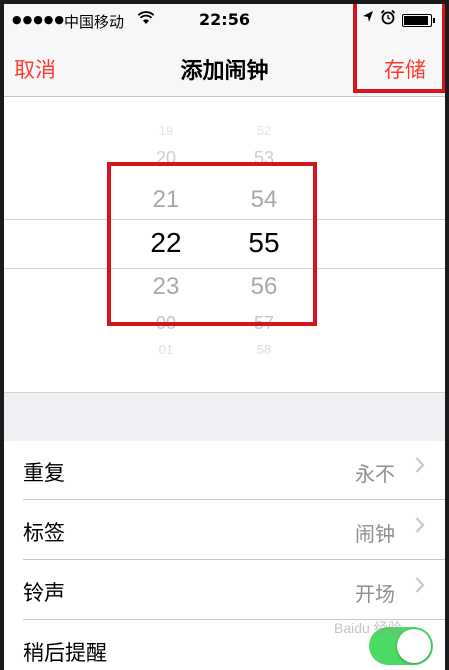 The image size is (449, 670). I want to click on snooze-toggle, so click(401, 646).